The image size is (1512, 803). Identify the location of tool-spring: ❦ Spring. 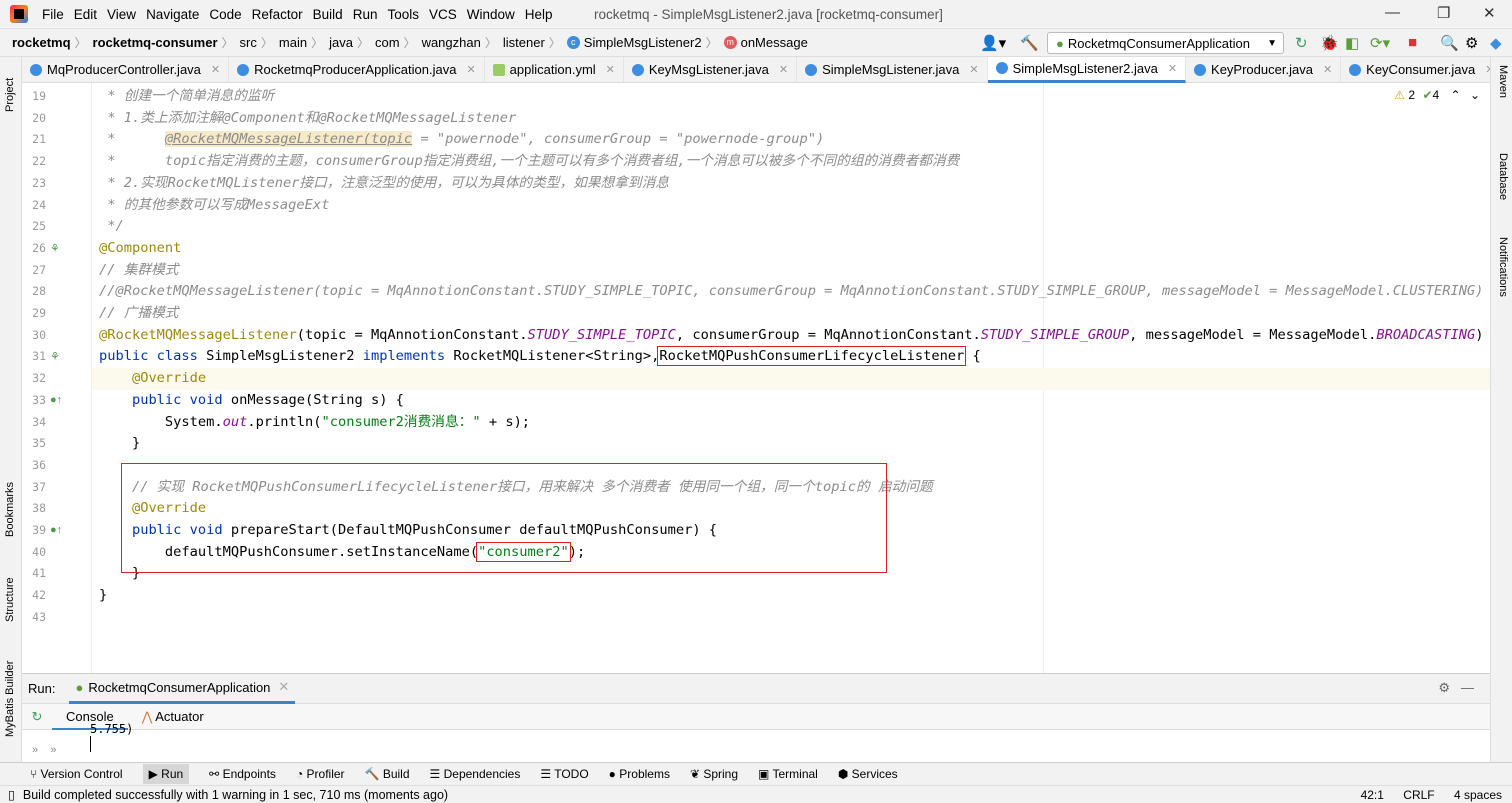
(714, 774).